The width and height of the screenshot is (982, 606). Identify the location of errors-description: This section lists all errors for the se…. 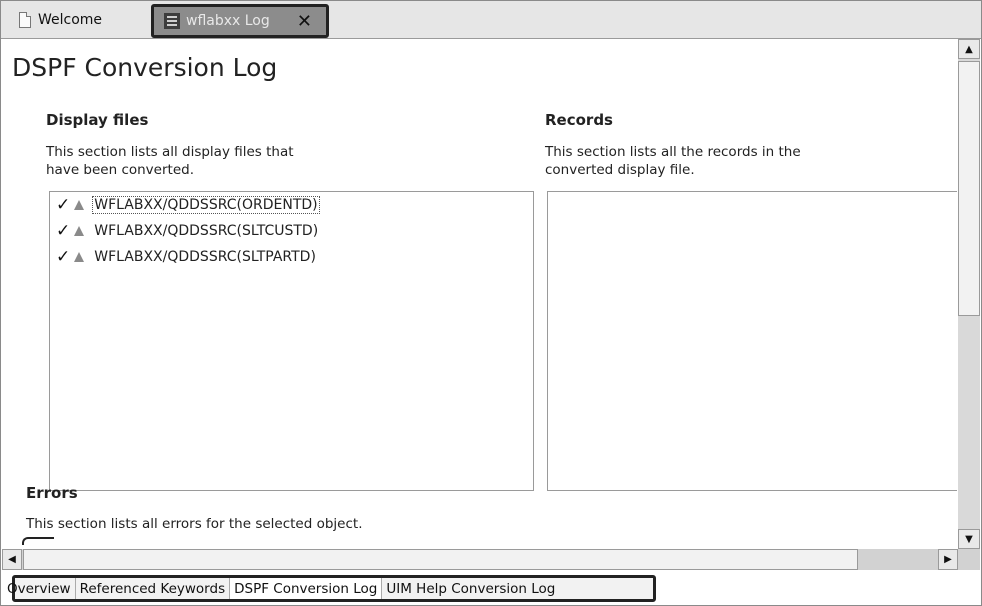
(194, 524).